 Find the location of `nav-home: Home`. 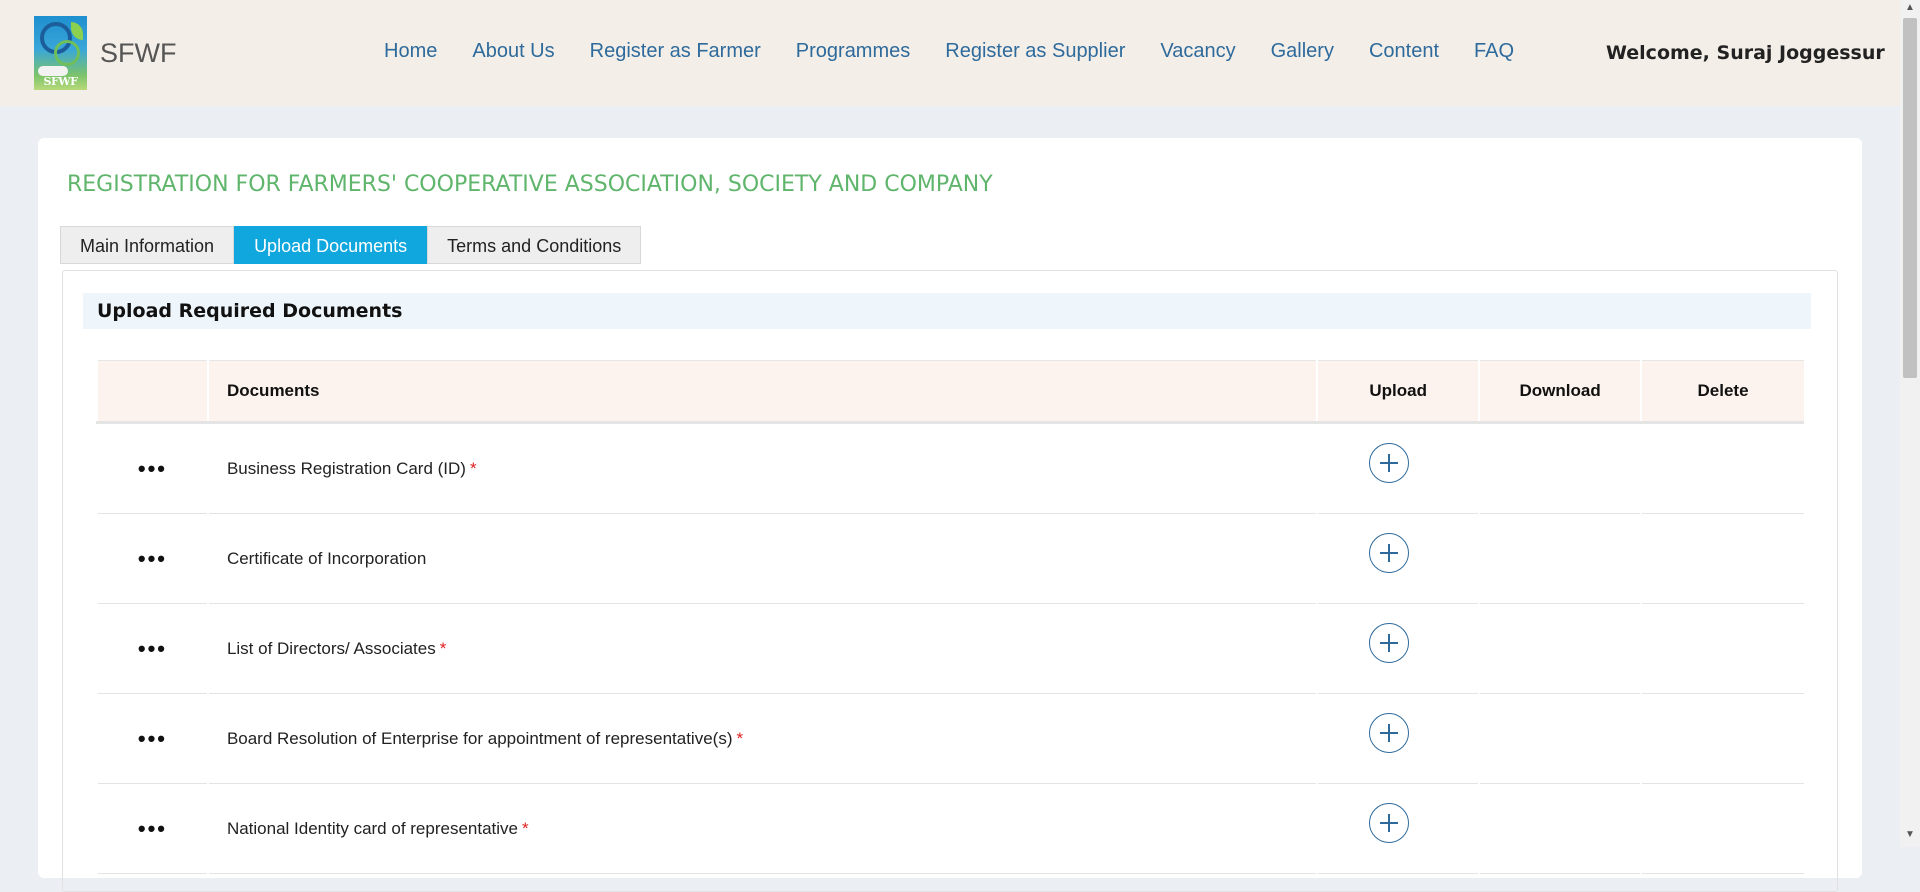

nav-home: Home is located at coordinates (410, 51).